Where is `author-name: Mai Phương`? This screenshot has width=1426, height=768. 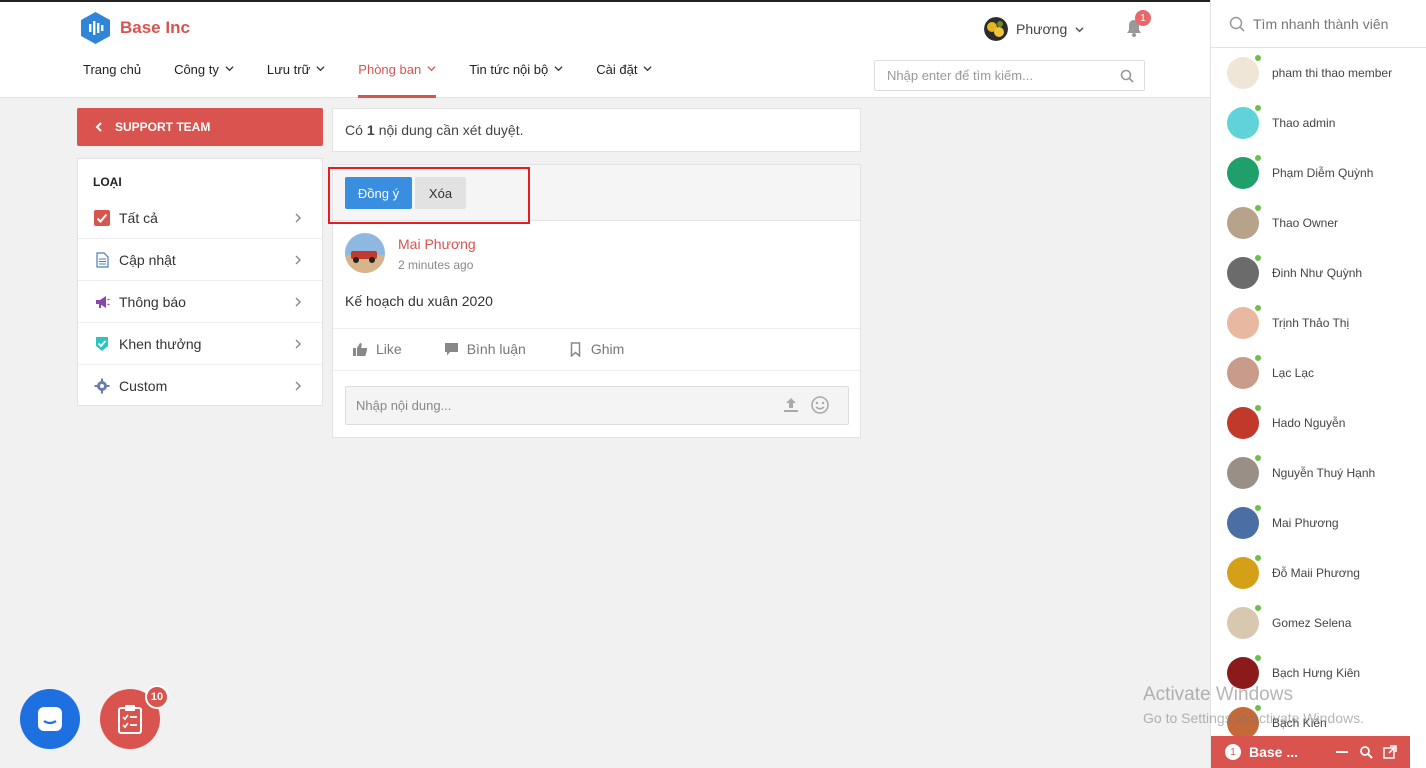
author-name: Mai Phương is located at coordinates (437, 244).